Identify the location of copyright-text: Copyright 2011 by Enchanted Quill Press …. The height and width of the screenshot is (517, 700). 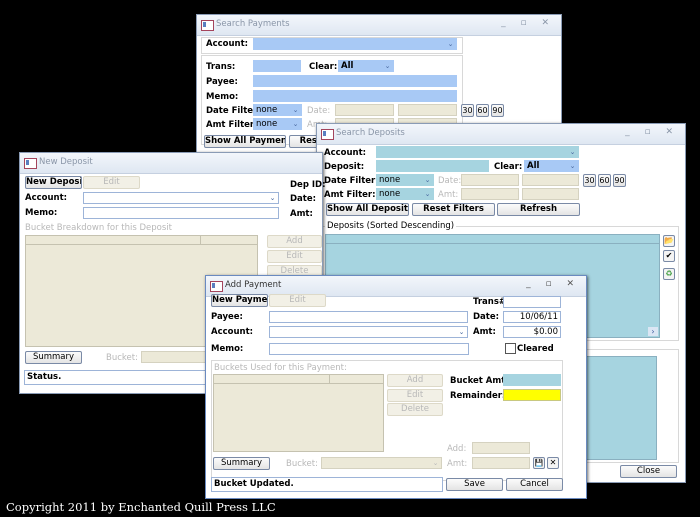
(141, 507).